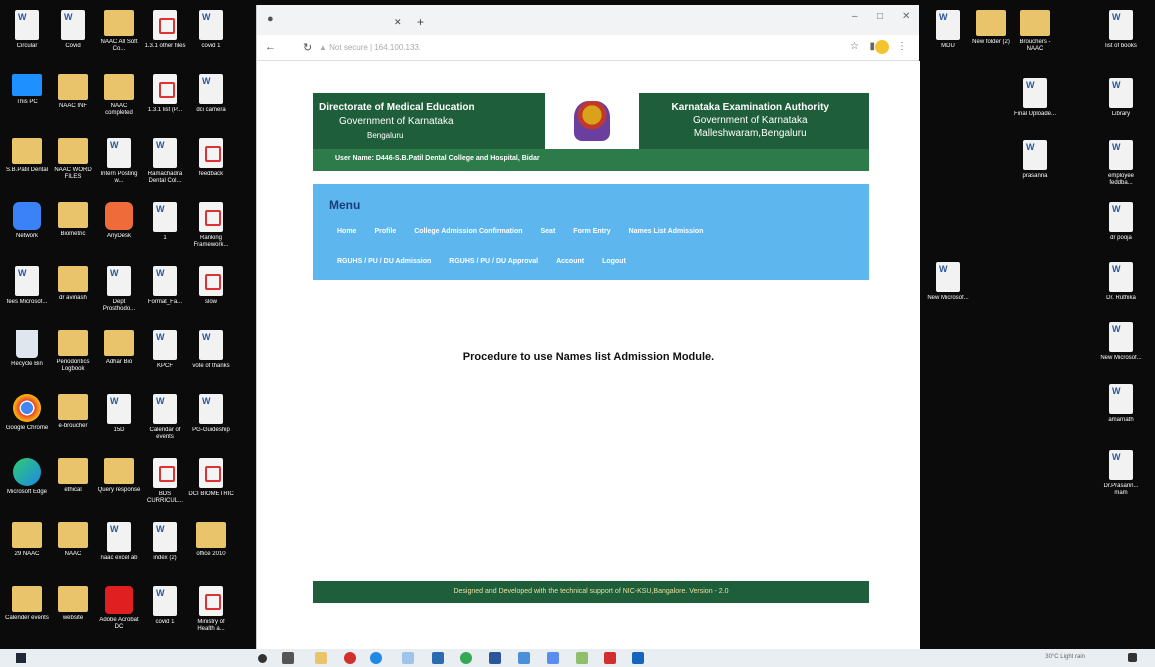  Describe the element at coordinates (270, 19) in the screenshot. I see `chrome-menu-icon: ●` at that location.